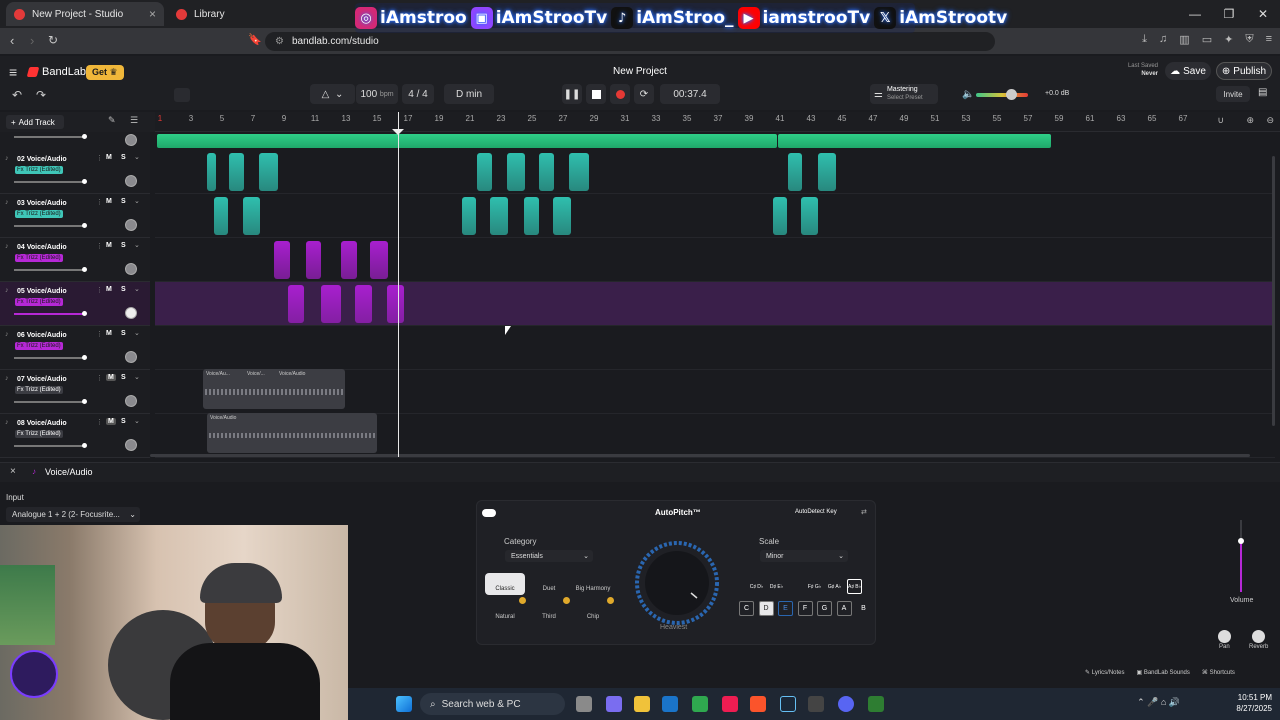 The width and height of the screenshot is (1280, 720). Describe the element at coordinates (1244, 71) in the screenshot. I see `publish-button: ⊕ Publish` at that location.